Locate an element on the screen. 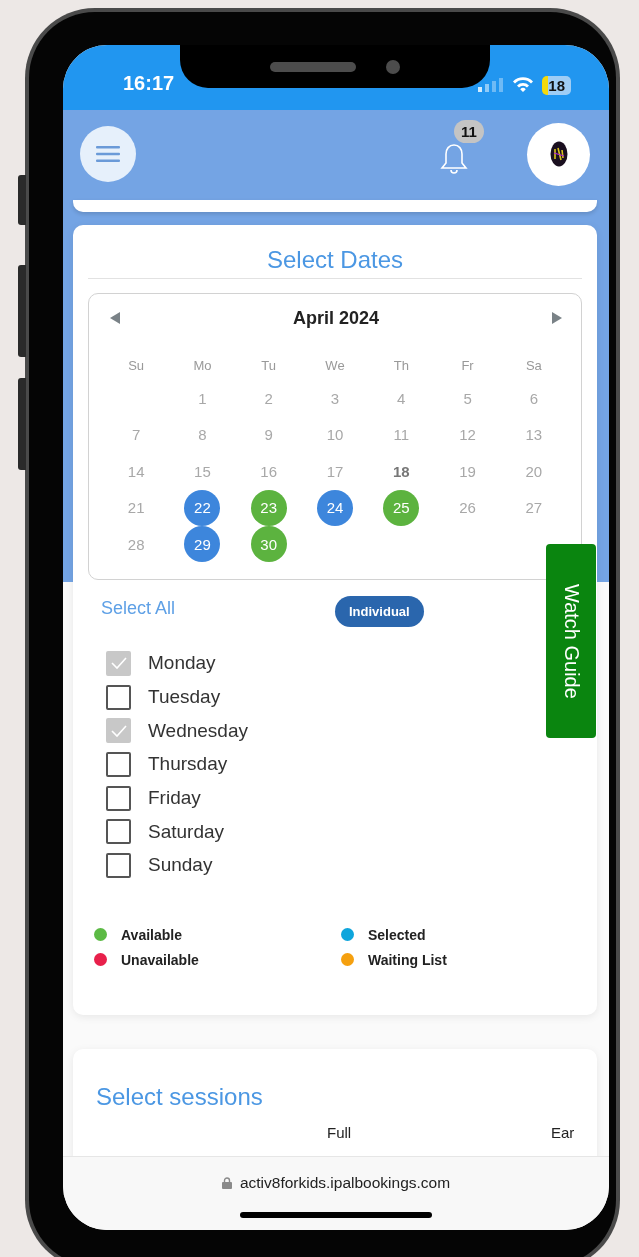 The width and height of the screenshot is (639, 1257). checkbox-label: Sunday is located at coordinates (180, 865).